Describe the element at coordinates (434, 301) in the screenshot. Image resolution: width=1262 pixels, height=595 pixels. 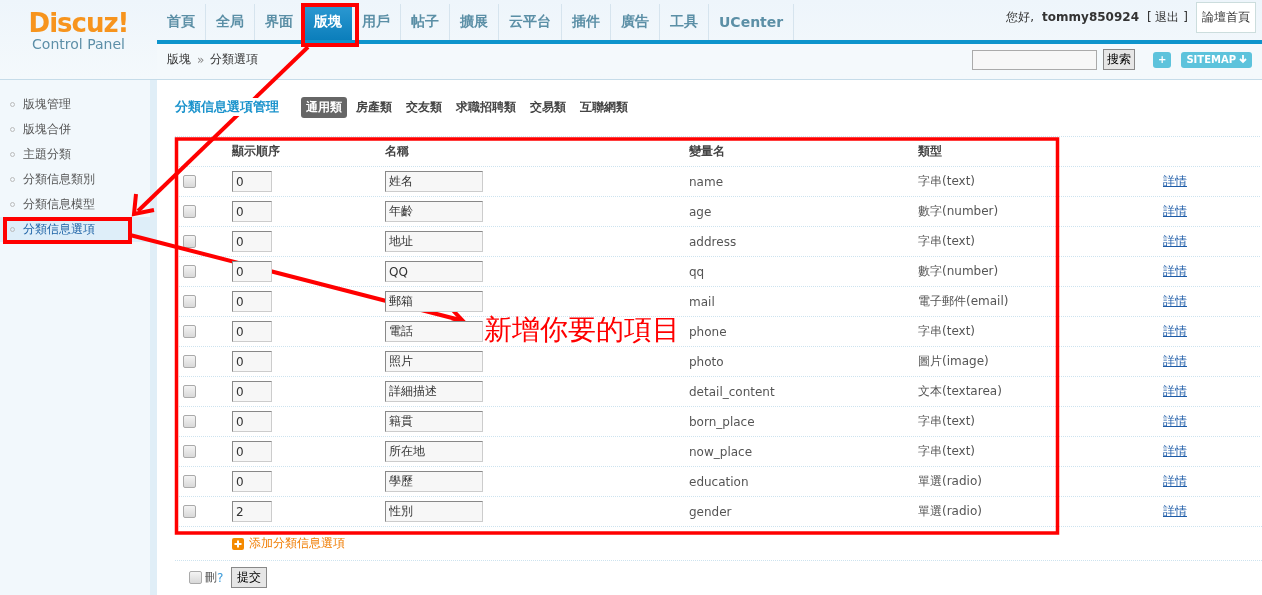
I see `name-field: 郵箱` at that location.